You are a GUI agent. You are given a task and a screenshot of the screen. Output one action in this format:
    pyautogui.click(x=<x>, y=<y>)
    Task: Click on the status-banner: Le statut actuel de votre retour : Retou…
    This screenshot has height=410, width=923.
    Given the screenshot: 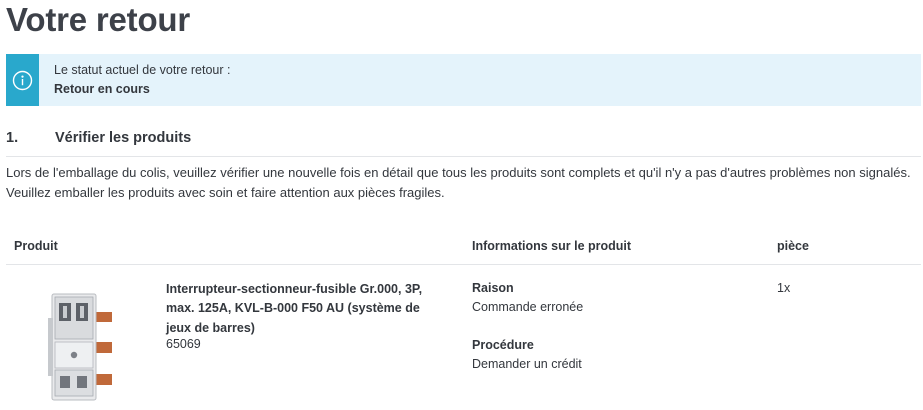 What is the action you would take?
    pyautogui.click(x=463, y=80)
    